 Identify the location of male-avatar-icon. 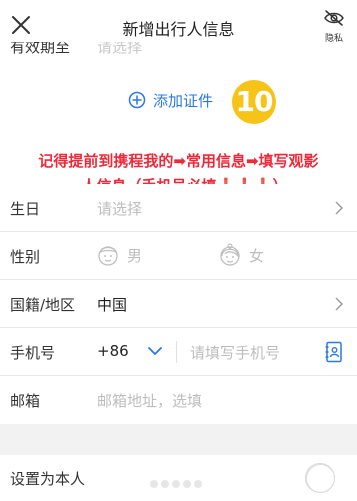
(108, 256).